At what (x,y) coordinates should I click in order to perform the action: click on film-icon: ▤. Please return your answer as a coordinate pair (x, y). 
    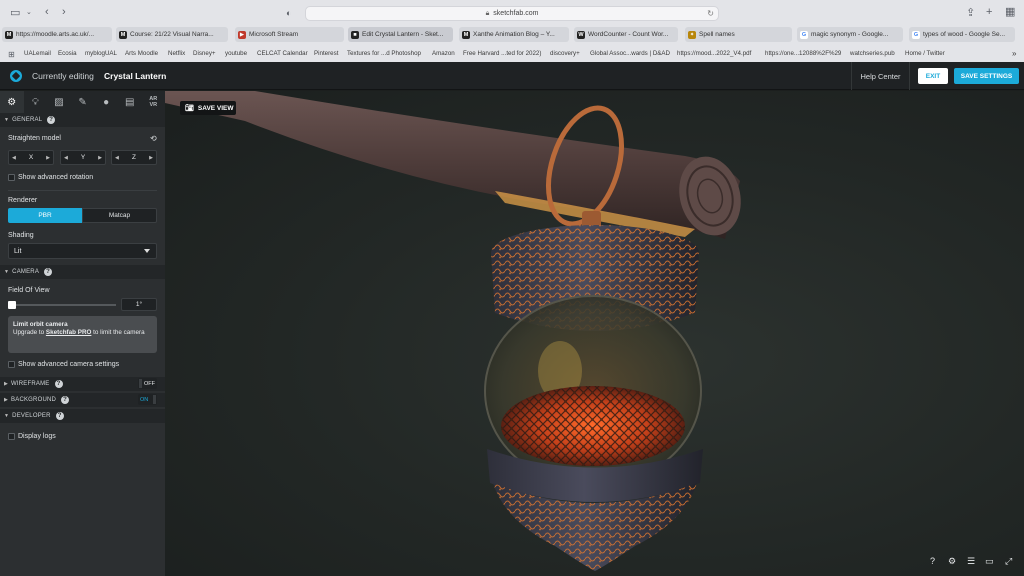
    Looking at the image, I should click on (129, 102).